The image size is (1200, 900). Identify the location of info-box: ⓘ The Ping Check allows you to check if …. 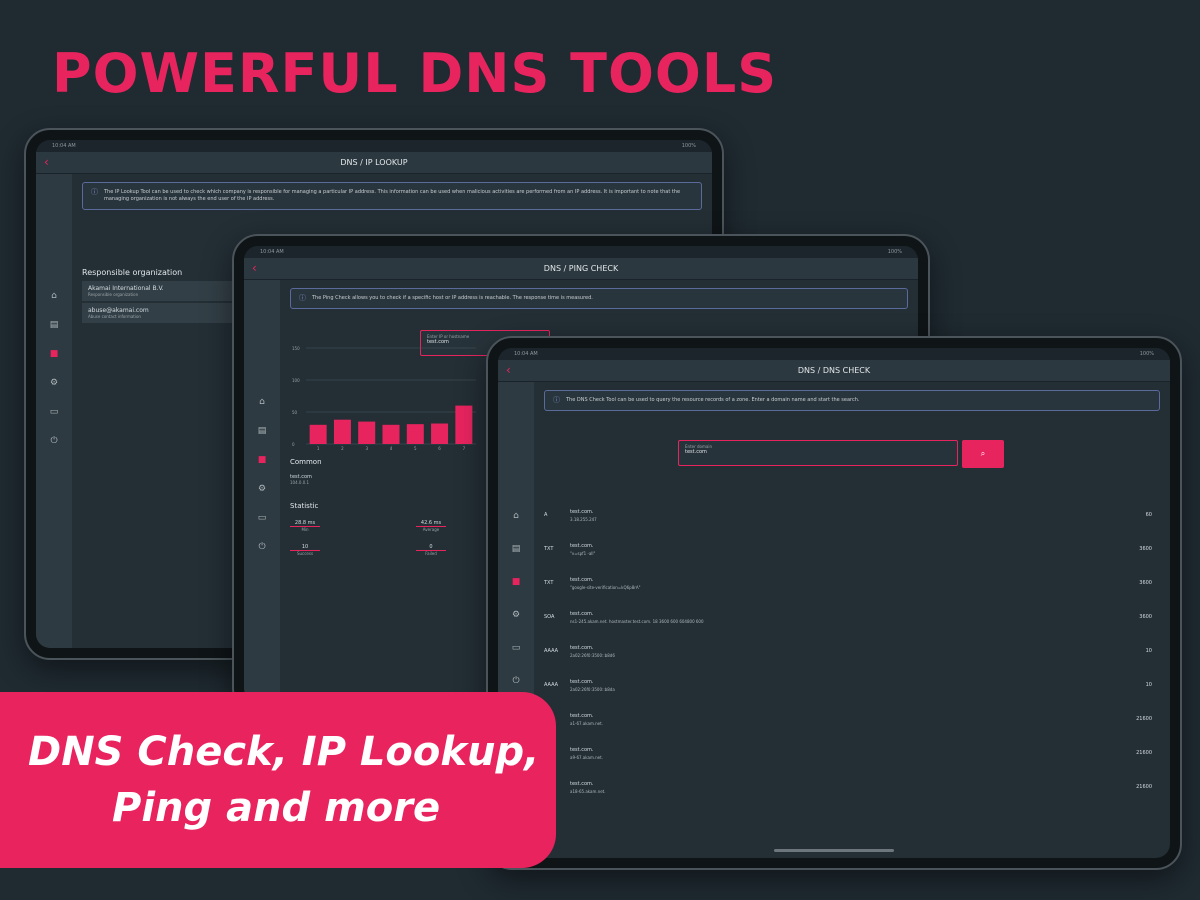
(599, 298).